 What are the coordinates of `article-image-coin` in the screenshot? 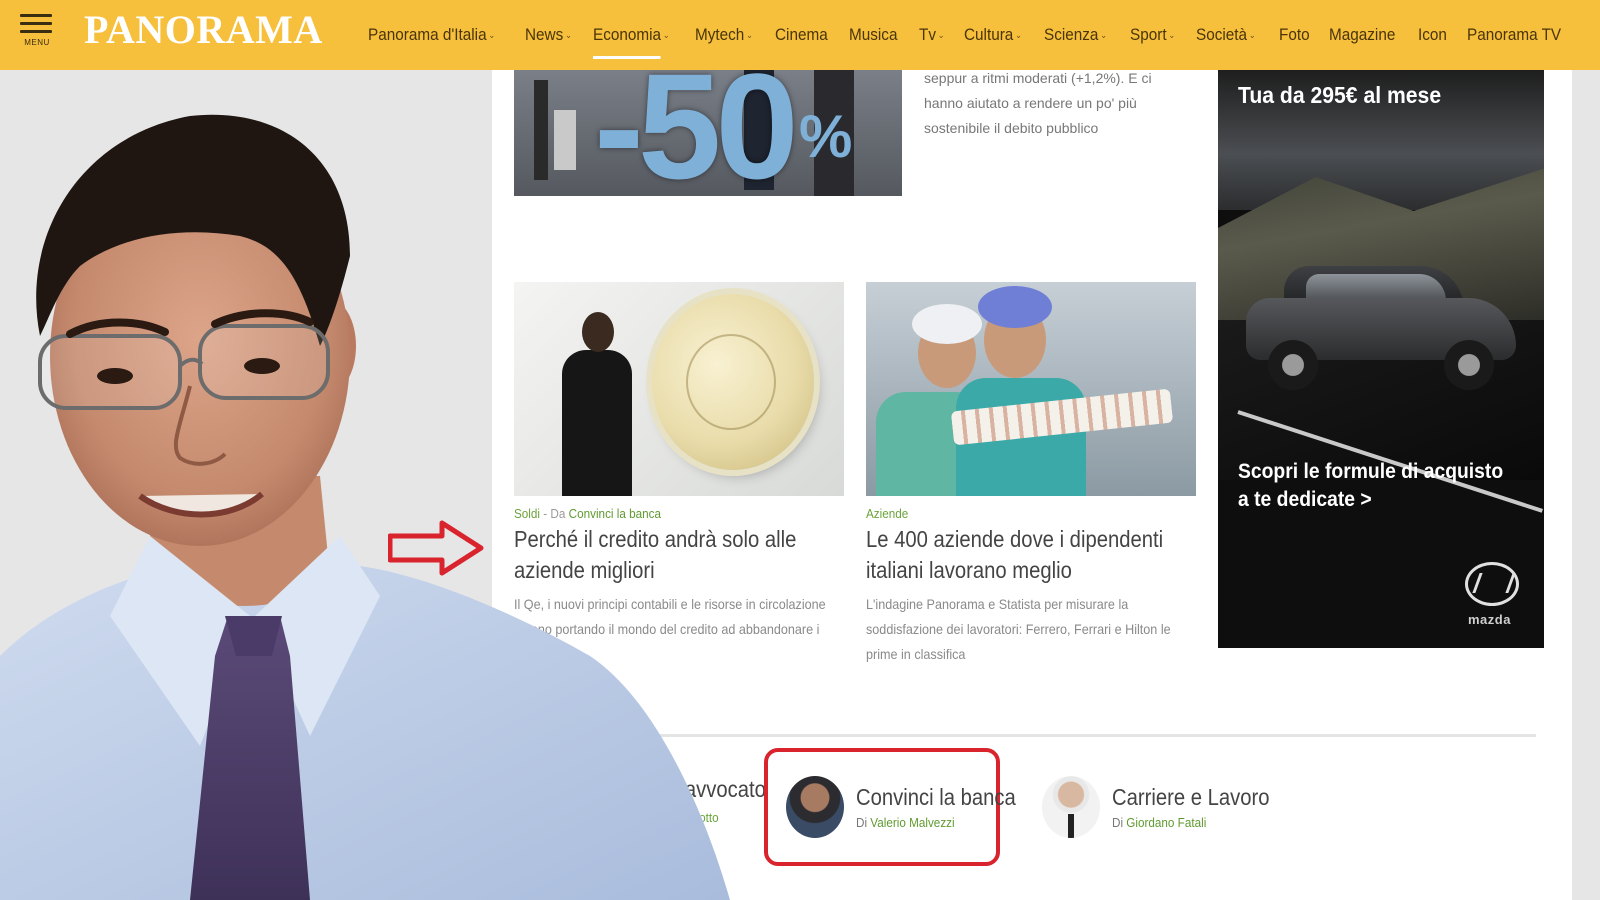 It's located at (679, 389).